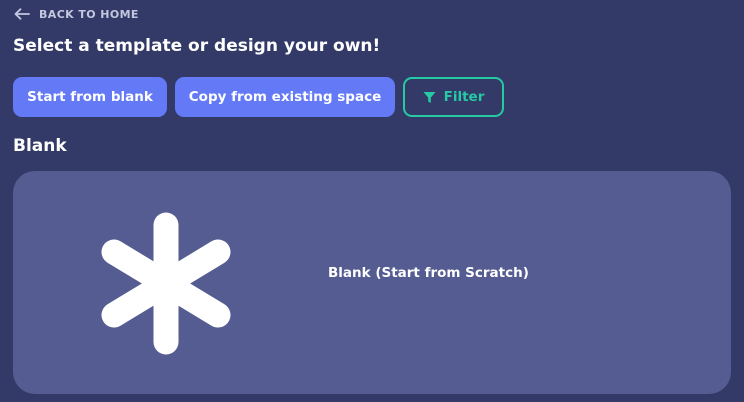 The height and width of the screenshot is (402, 744). What do you see at coordinates (89, 14) in the screenshot?
I see `back-to-home-label: BACK TO HOME` at bounding box center [89, 14].